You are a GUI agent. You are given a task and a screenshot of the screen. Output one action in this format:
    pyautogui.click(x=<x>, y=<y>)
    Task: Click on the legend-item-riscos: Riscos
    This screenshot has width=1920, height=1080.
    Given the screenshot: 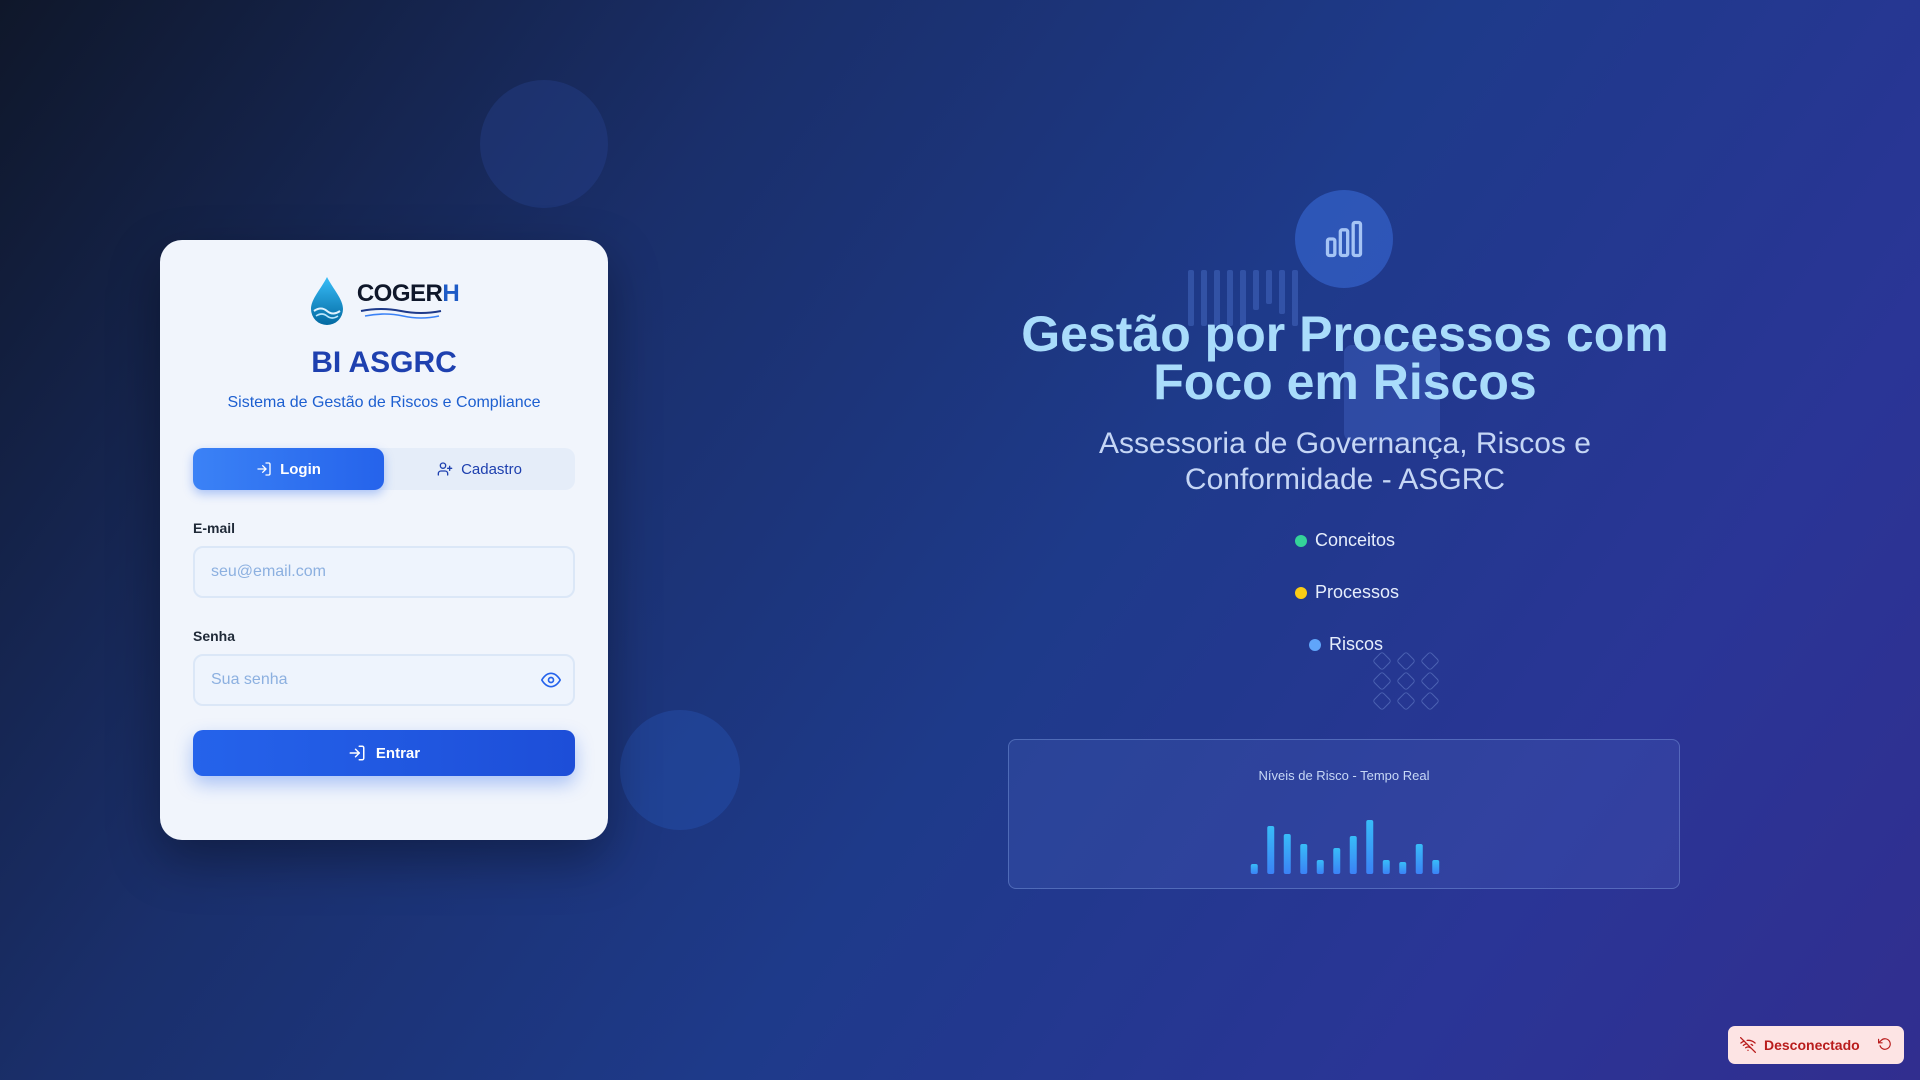 What is the action you would take?
    pyautogui.click(x=1346, y=644)
    